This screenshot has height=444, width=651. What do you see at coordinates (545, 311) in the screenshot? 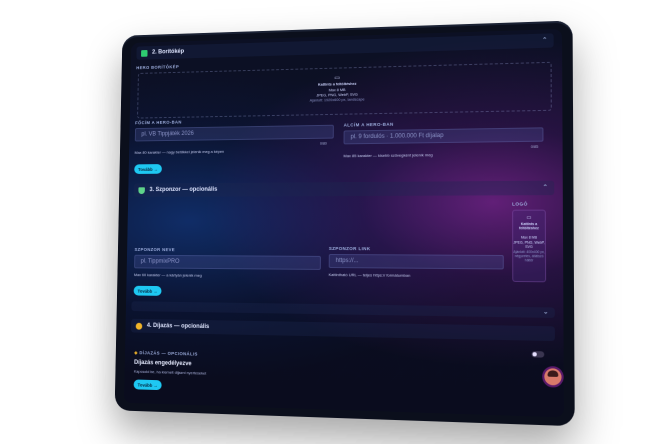
I see `chevron-down-icon: ⌄` at bounding box center [545, 311].